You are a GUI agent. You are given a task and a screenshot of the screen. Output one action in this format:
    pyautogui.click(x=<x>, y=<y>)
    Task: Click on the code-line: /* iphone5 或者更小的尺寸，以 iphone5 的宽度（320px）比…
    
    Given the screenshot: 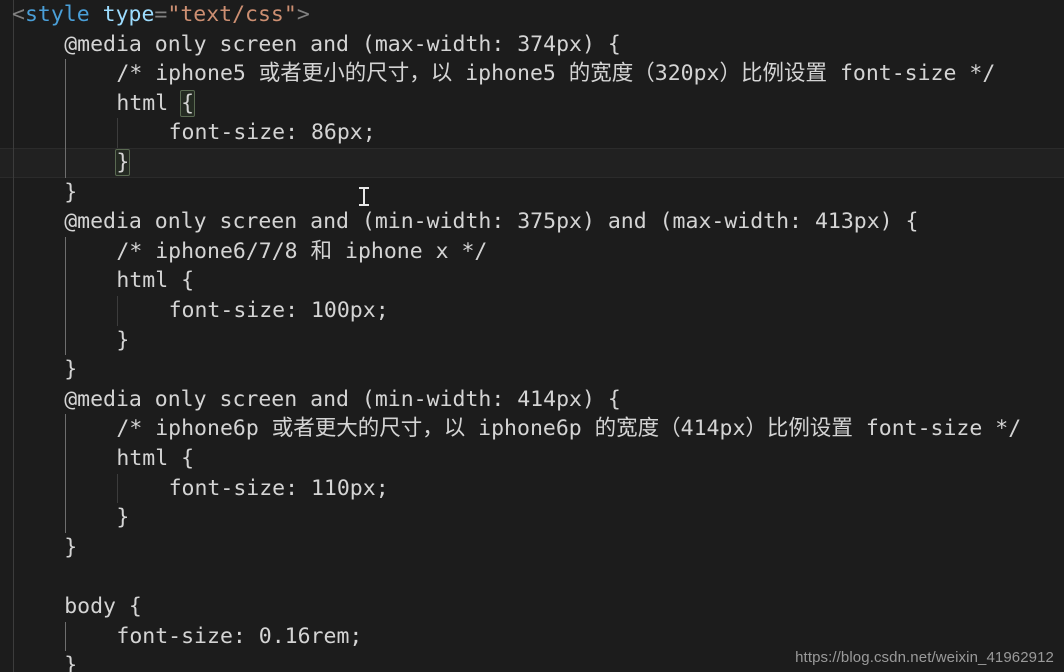 What is the action you would take?
    pyautogui.click(x=555, y=74)
    